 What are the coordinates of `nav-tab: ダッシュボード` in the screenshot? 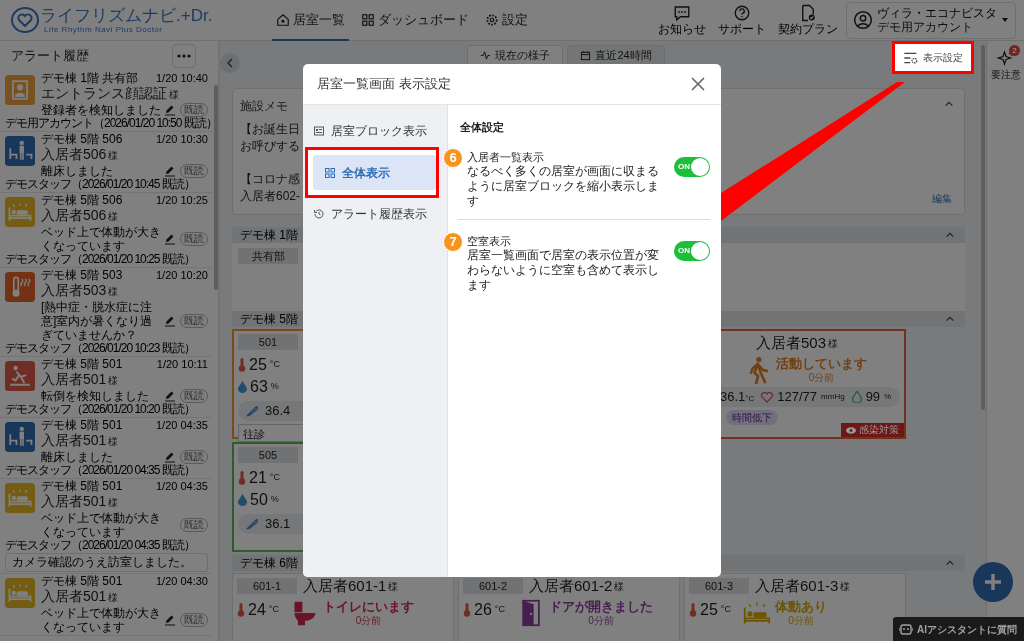 It's located at (415, 21).